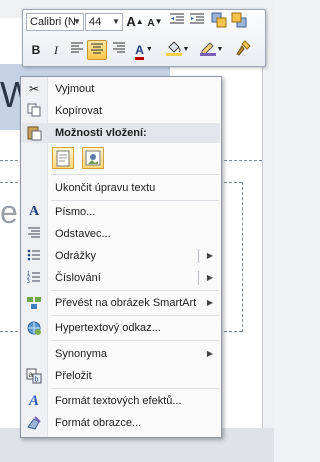 The width and height of the screenshot is (320, 462). What do you see at coordinates (121, 89) in the screenshot?
I see `menu-item-cut: ✂ Vyjmout` at bounding box center [121, 89].